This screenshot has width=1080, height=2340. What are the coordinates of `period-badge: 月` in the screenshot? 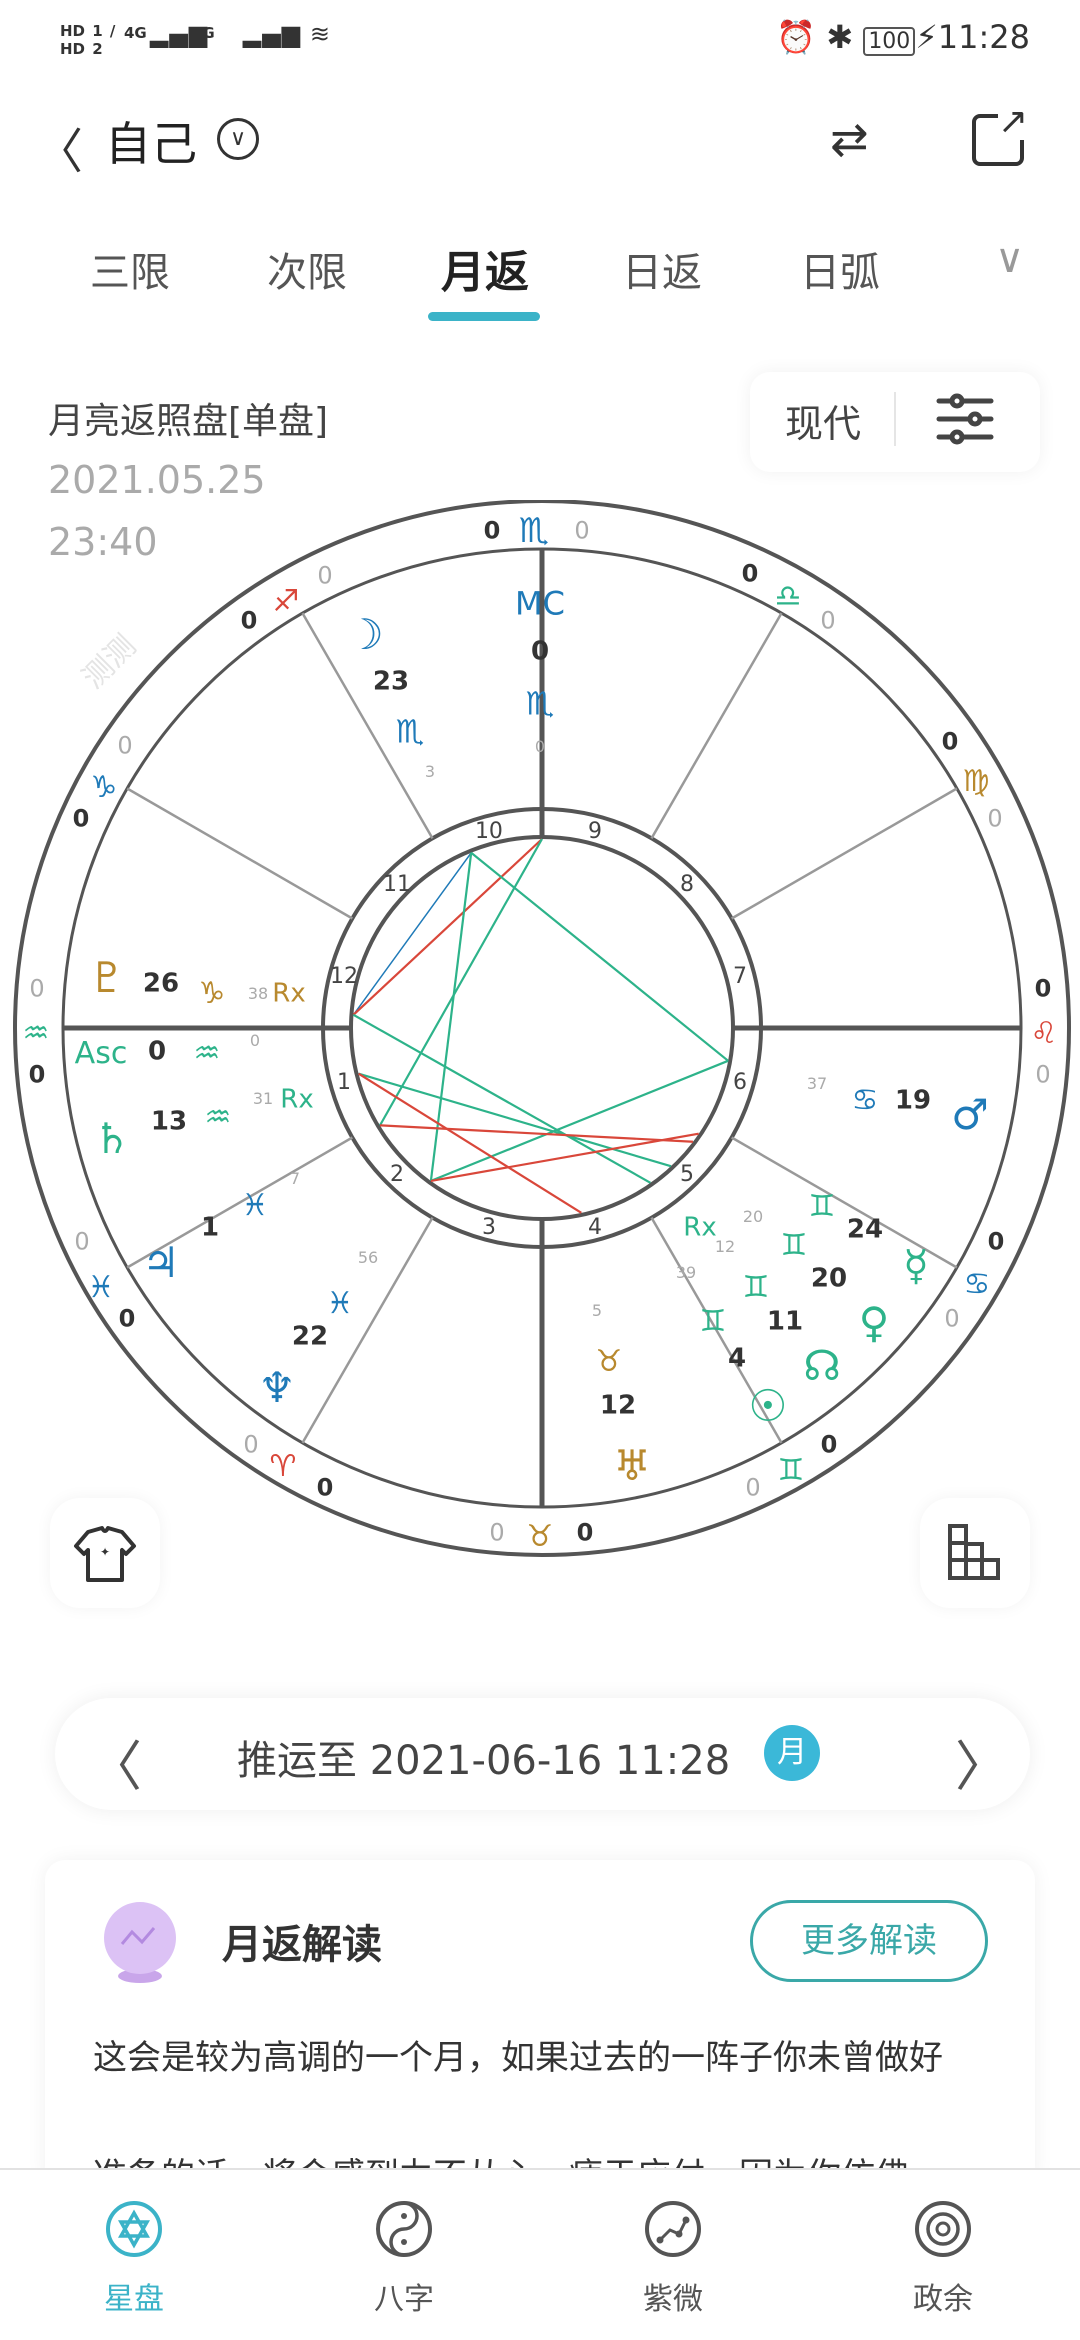 It's located at (792, 1753).